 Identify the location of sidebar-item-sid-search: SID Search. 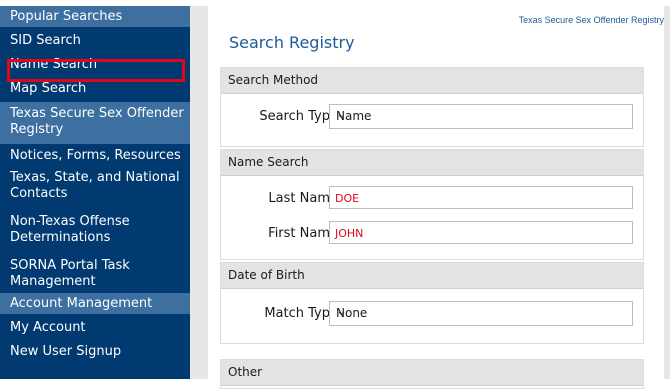
(95, 43).